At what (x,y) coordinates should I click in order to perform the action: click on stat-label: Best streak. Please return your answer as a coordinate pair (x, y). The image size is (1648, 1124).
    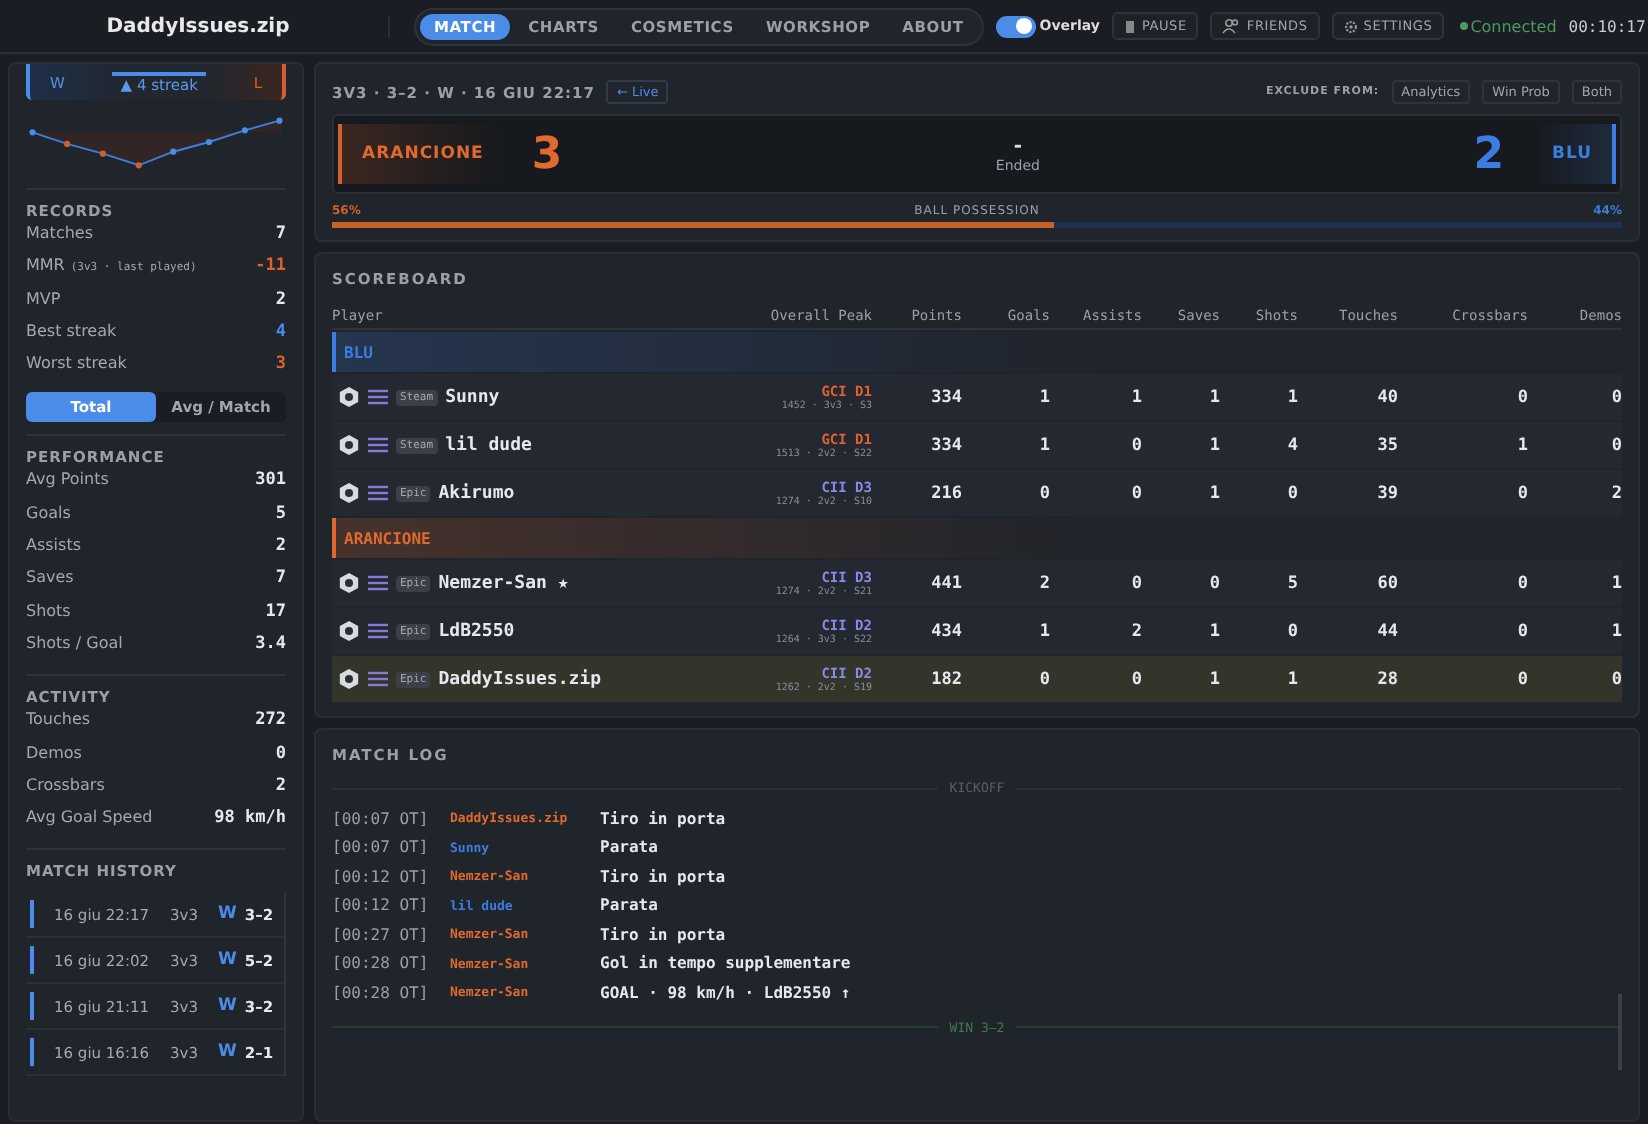
    Looking at the image, I should click on (71, 330).